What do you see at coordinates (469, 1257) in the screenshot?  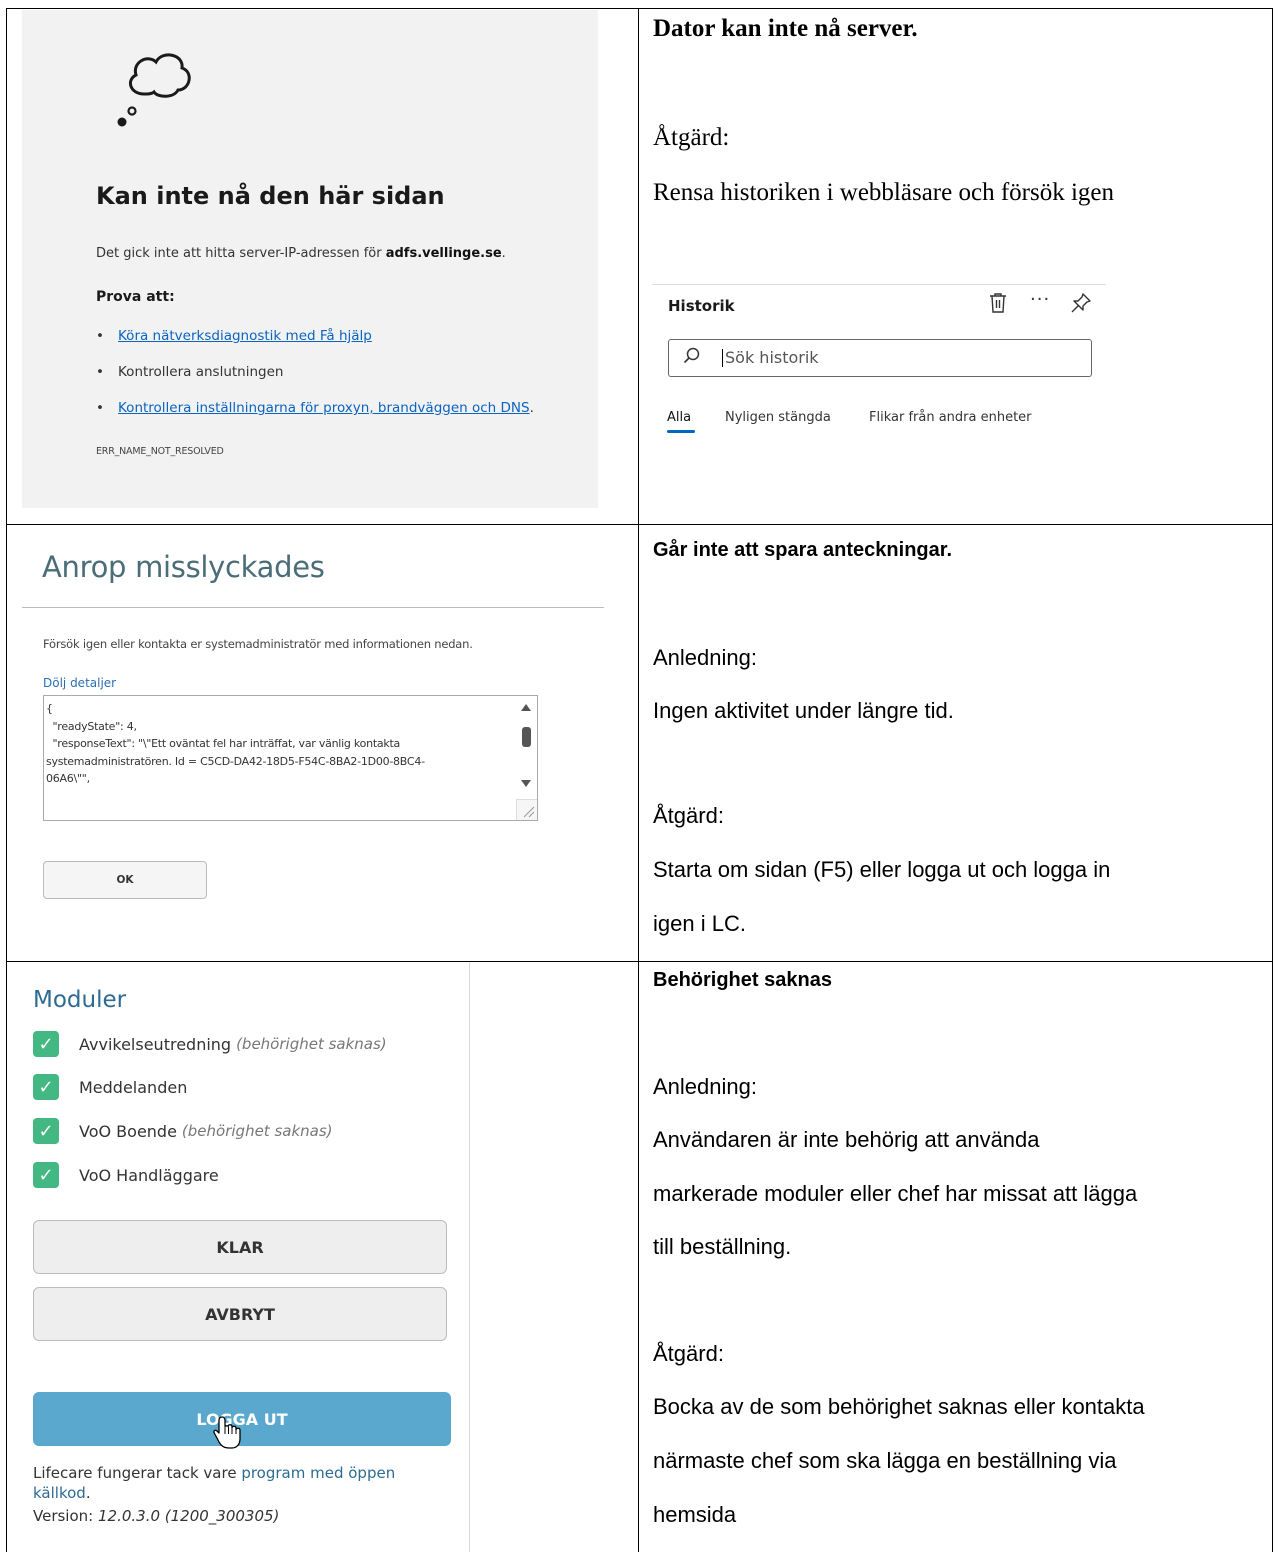 I see `modules-panel-edge` at bounding box center [469, 1257].